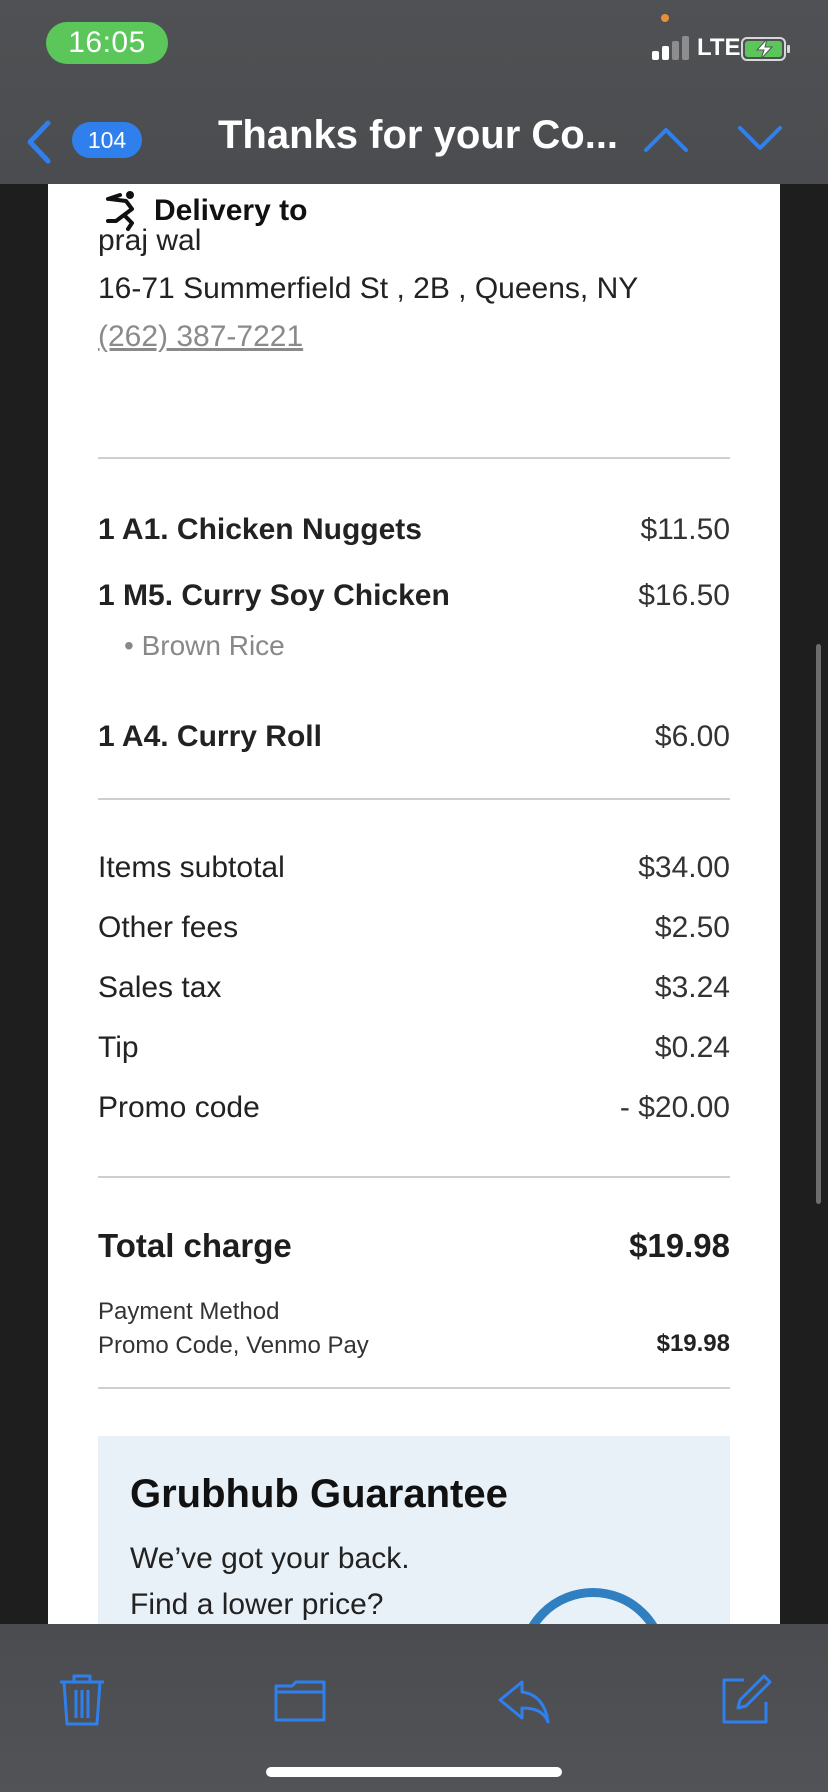  What do you see at coordinates (179, 1107) in the screenshot?
I see `fee-label: Promo code` at bounding box center [179, 1107].